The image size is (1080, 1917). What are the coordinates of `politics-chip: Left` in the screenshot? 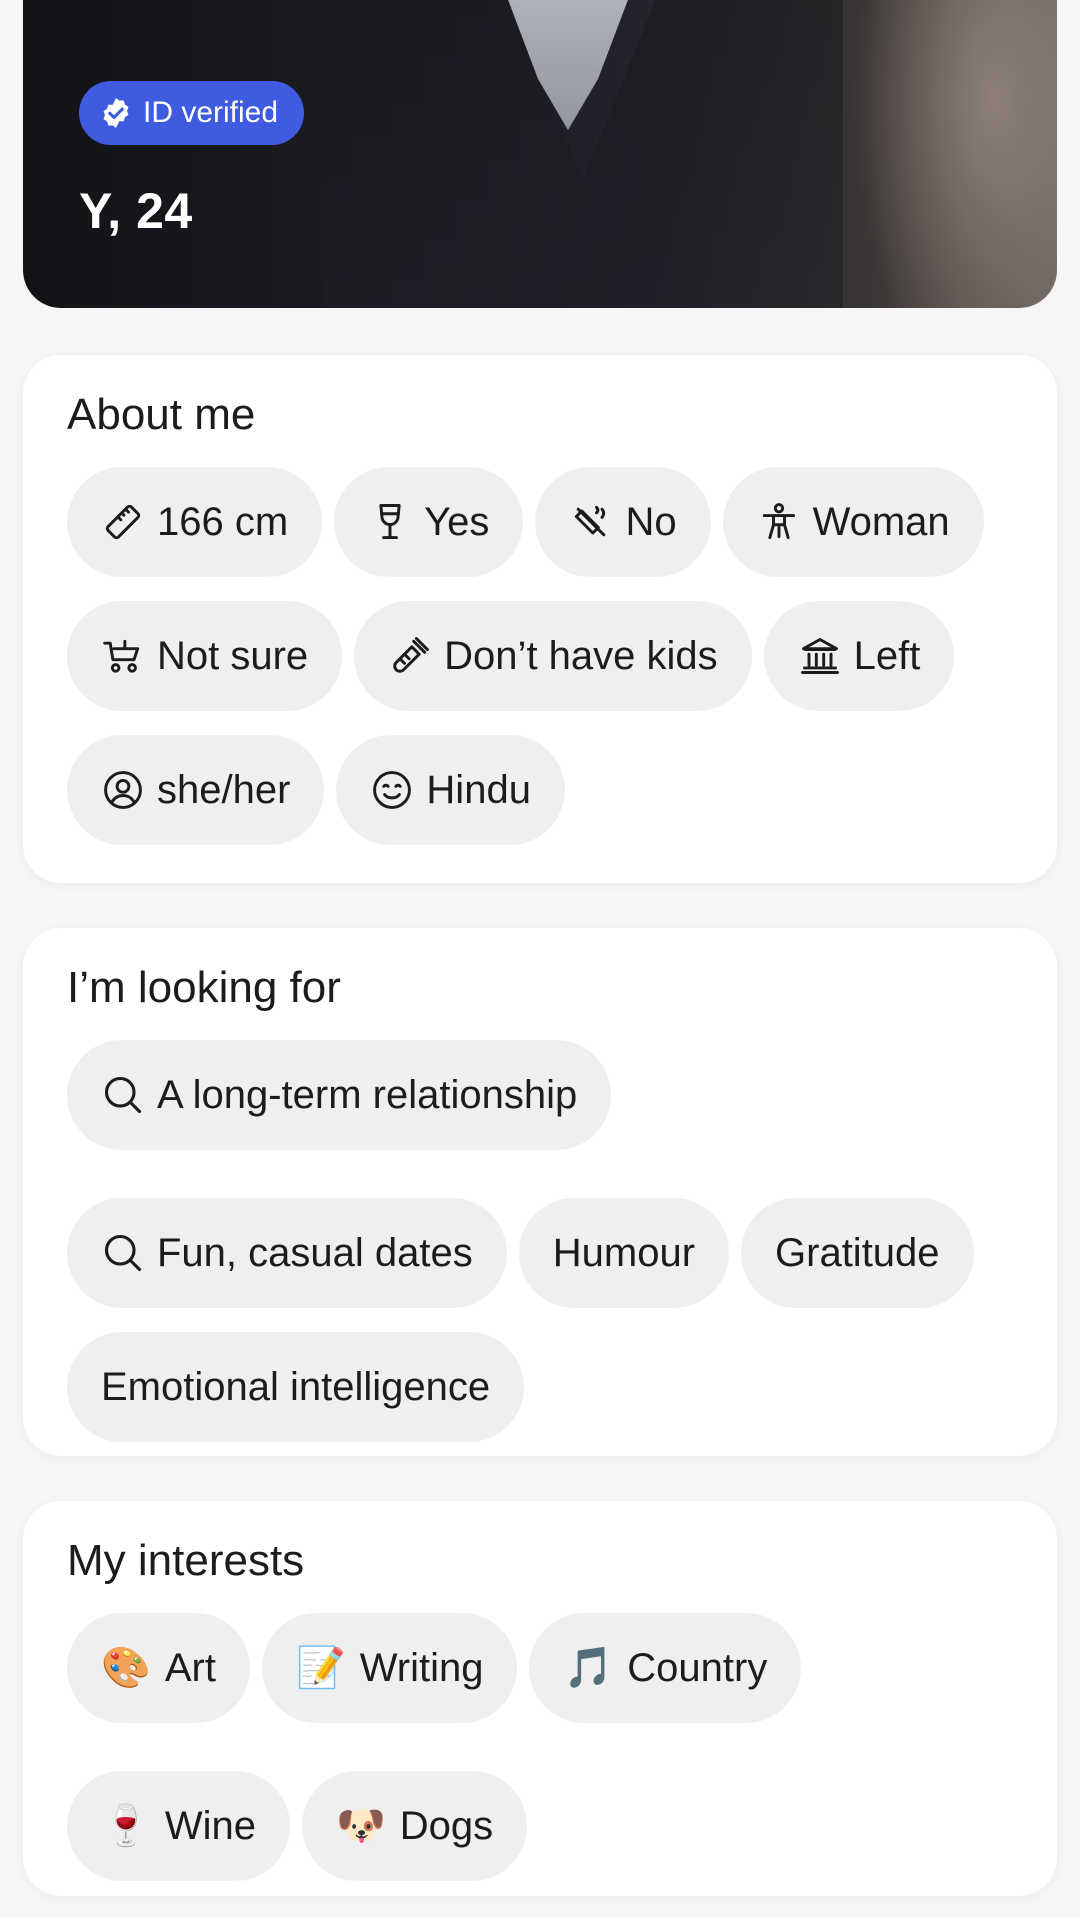 It's located at (859, 656).